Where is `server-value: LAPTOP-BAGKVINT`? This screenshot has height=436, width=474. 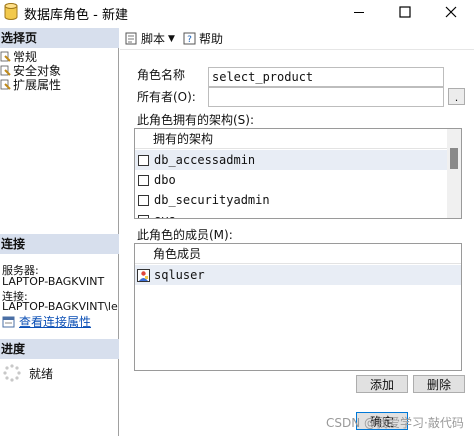
server-value: LAPTOP-BAGKVINT is located at coordinates (53, 281).